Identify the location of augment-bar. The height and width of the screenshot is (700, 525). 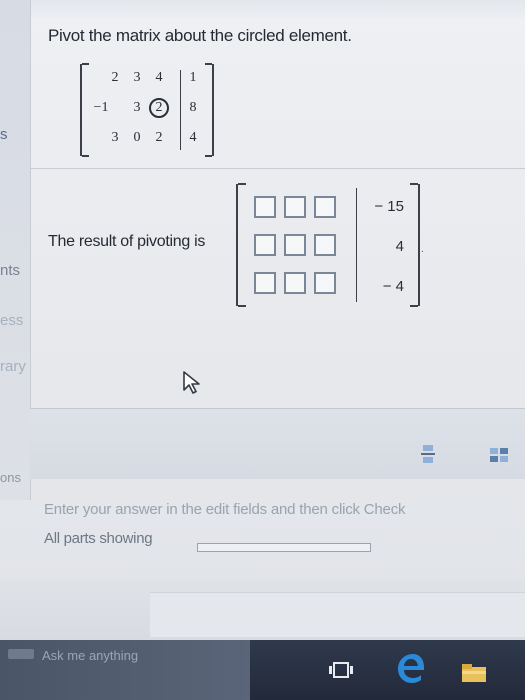
(180, 110).